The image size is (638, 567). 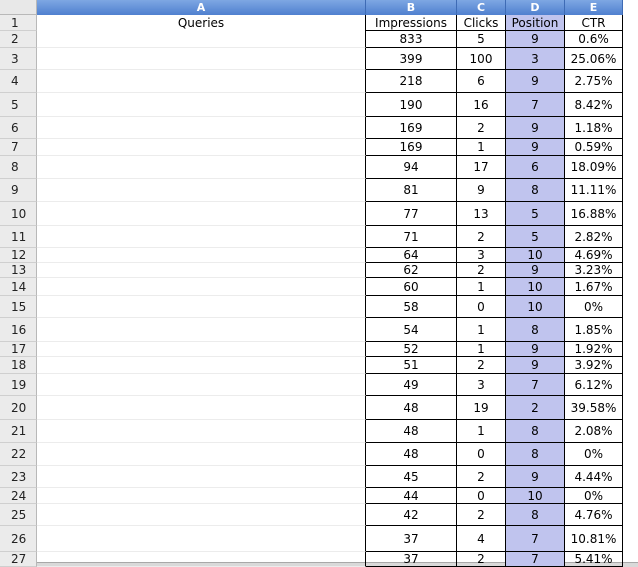 What do you see at coordinates (594, 167) in the screenshot?
I see `ctr-cell: 18.09%` at bounding box center [594, 167].